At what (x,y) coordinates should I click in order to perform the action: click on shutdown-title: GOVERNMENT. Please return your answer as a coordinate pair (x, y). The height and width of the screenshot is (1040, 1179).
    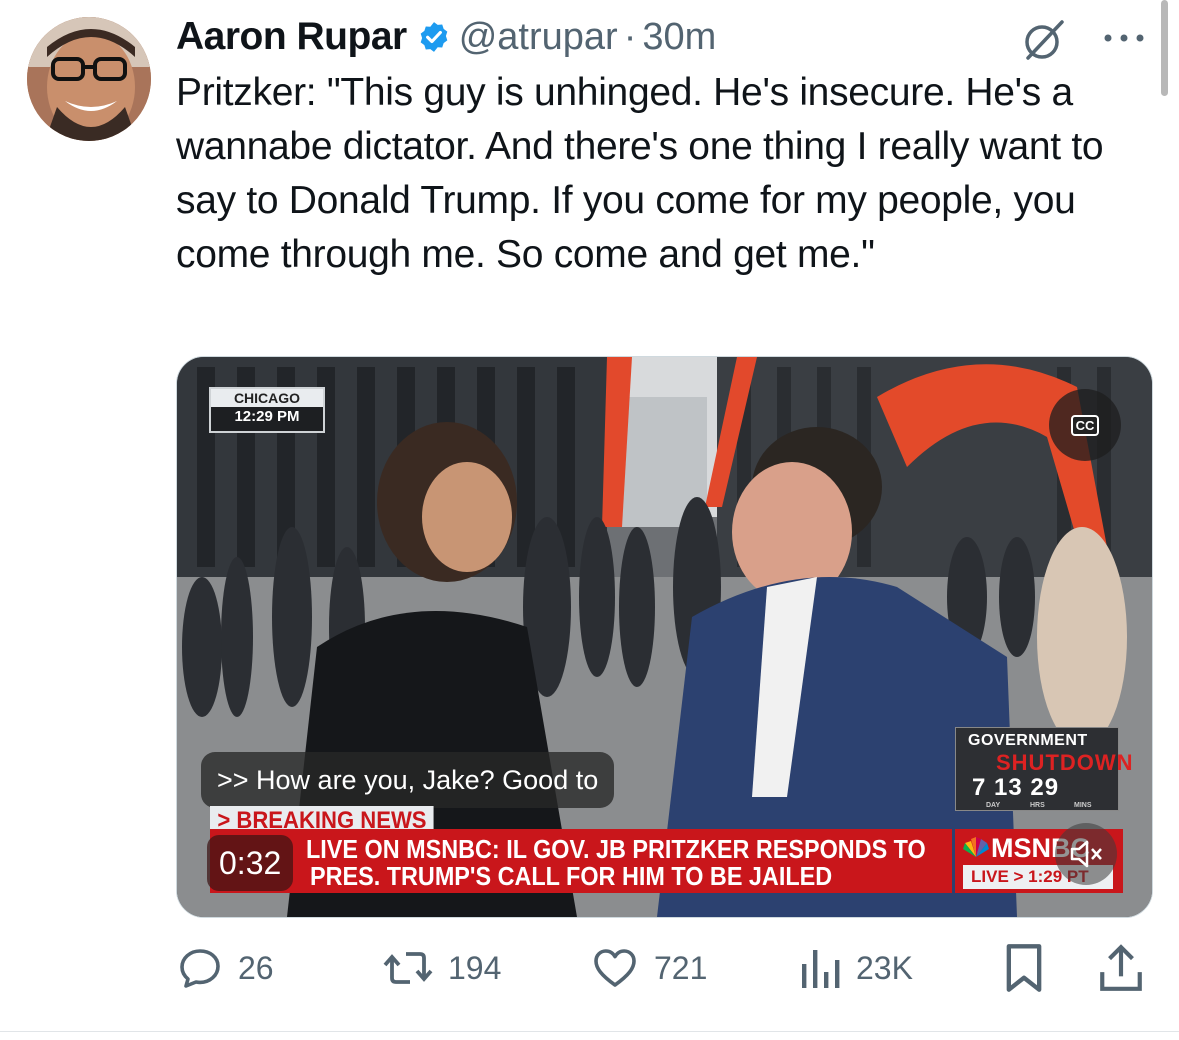
    Looking at the image, I should click on (1028, 740).